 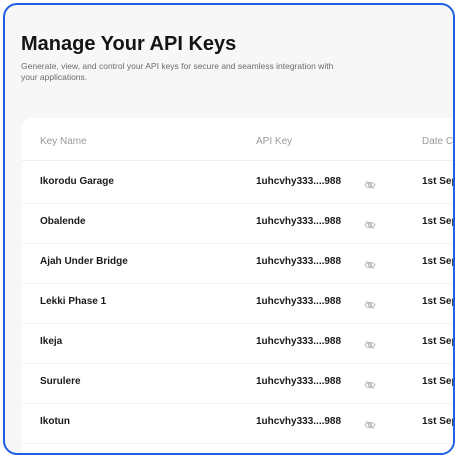 I want to click on header-divider, so click(x=237, y=160).